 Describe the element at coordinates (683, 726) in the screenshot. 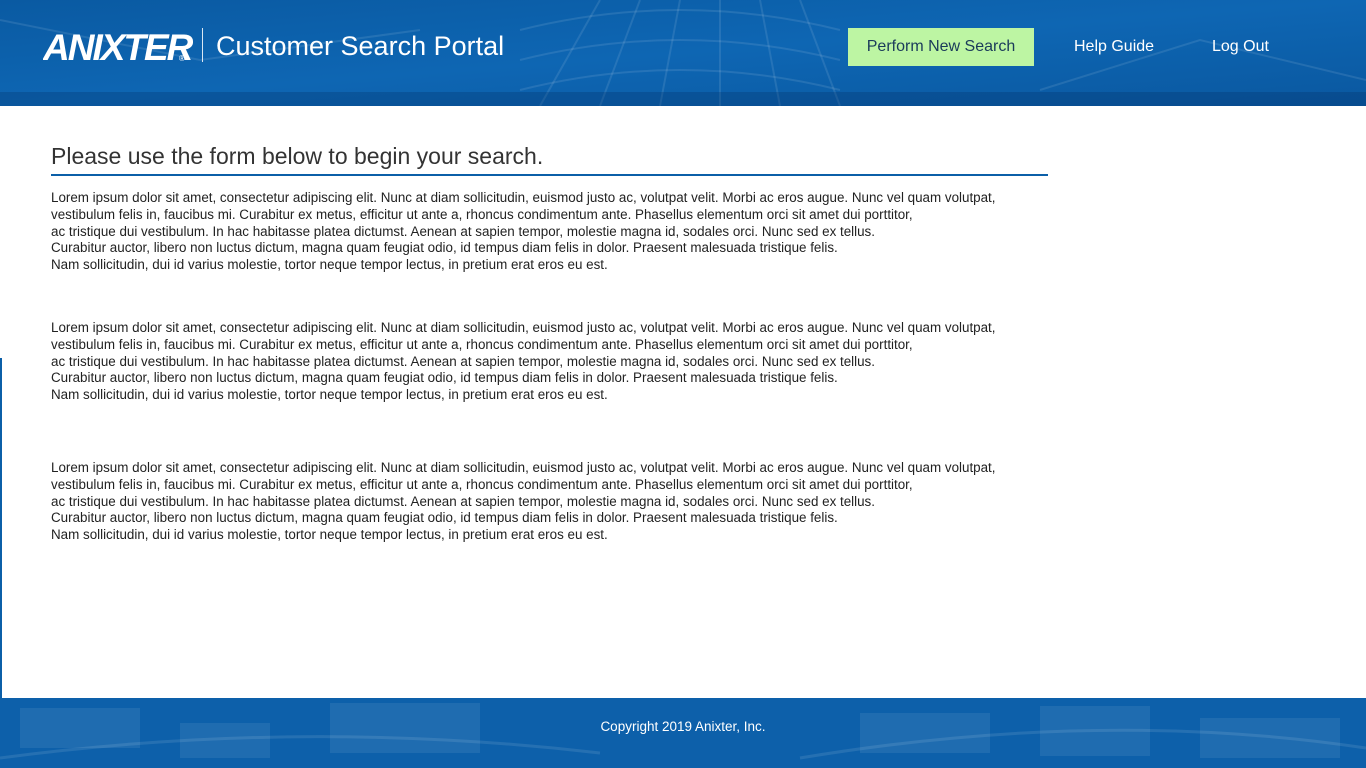

I see `copyright-text: Copyright 2019 Anixter, Inc.` at that location.